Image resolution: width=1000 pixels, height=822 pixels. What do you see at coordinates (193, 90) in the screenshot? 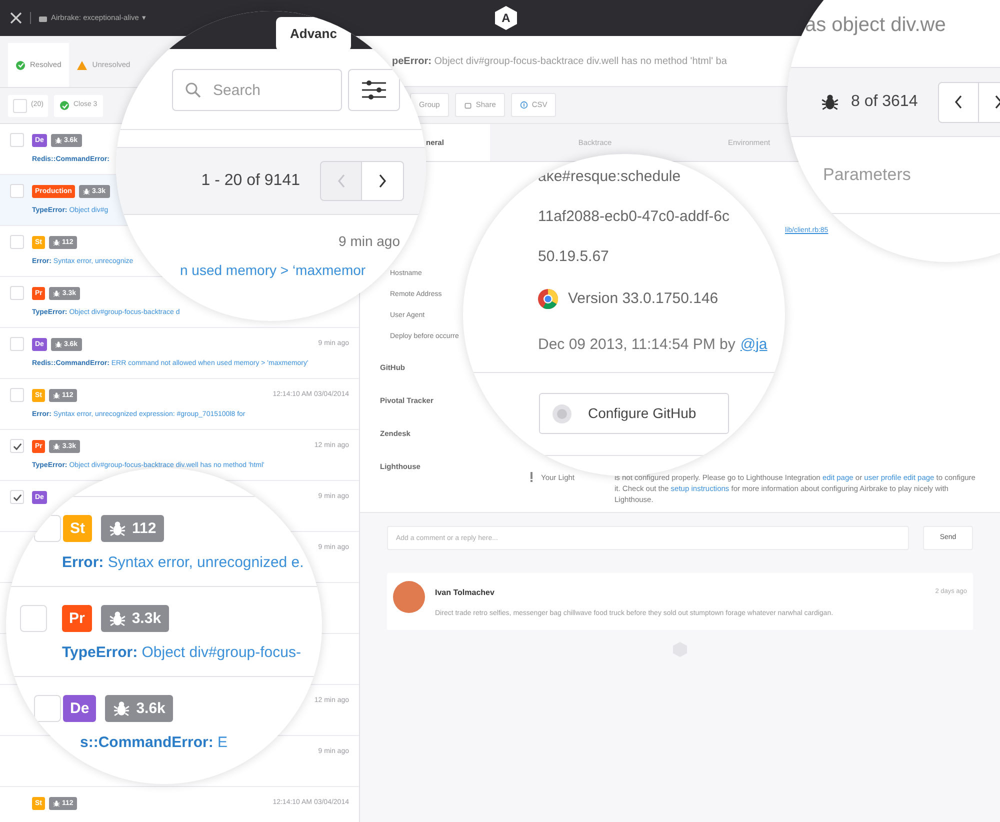
I see `search-icon` at bounding box center [193, 90].